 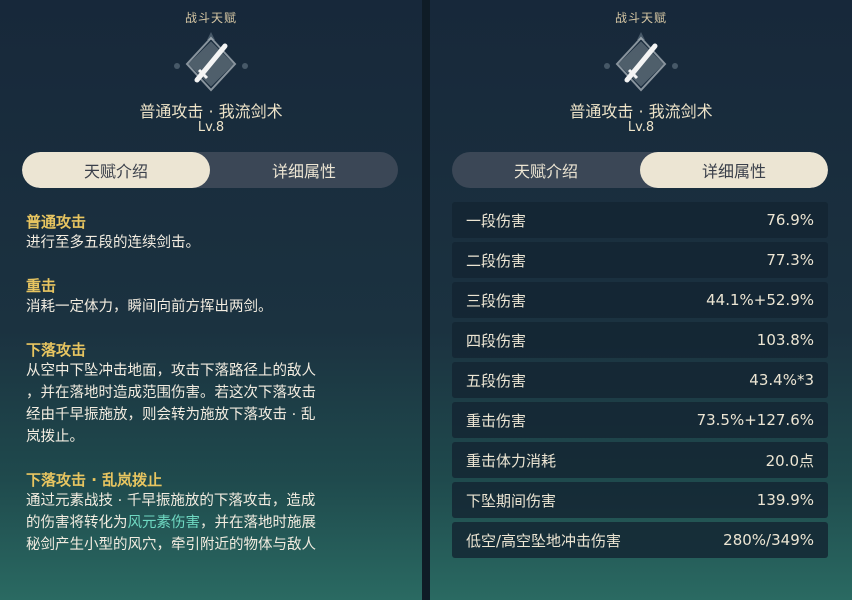 What do you see at coordinates (511, 460) in the screenshot?
I see `attribute-label: 重击体力消耗` at bounding box center [511, 460].